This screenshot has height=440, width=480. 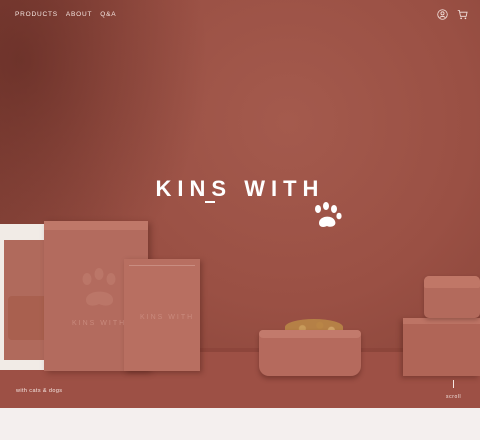 I want to click on box-embossed-label: KINS WITH, so click(x=99, y=323).